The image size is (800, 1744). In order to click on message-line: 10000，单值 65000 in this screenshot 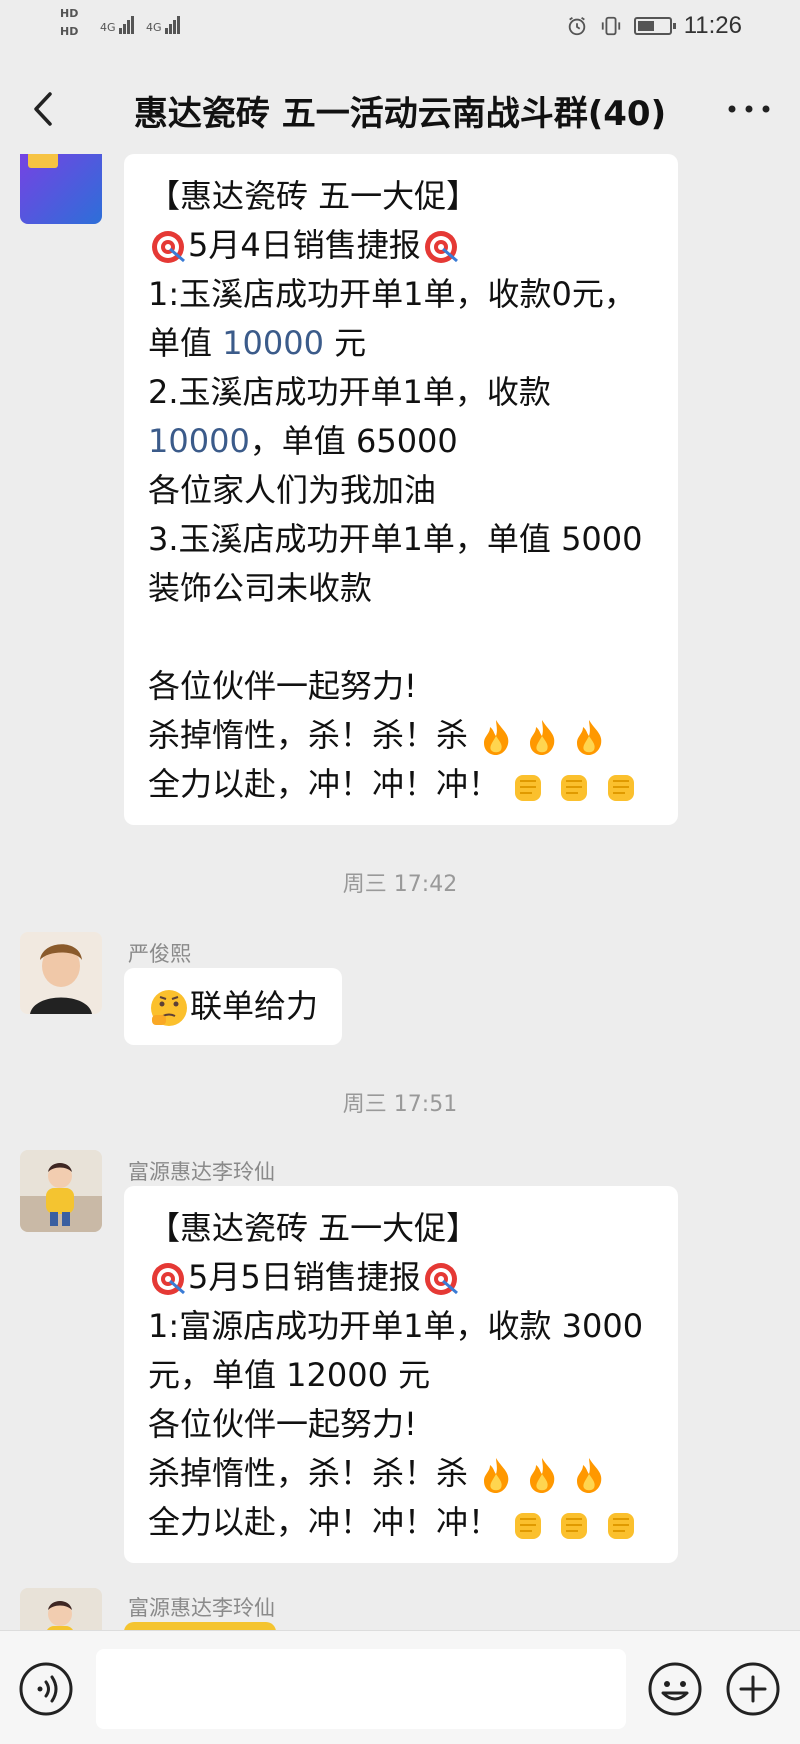, I will do `click(401, 441)`.